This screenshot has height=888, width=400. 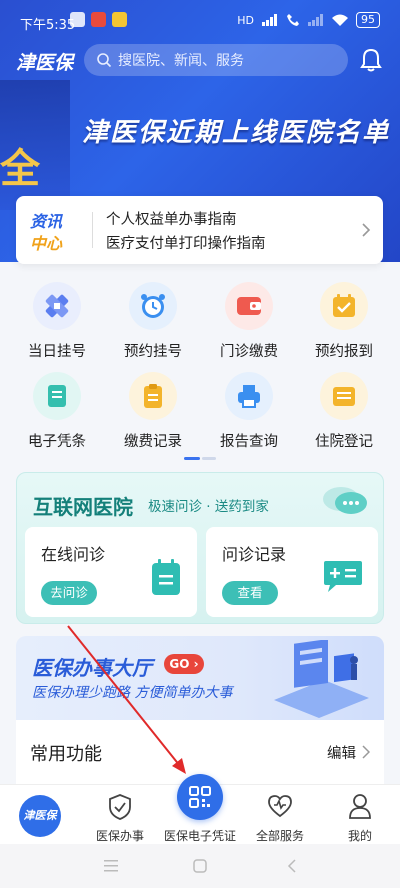 I want to click on edit-button: 编辑, so click(x=341, y=752).